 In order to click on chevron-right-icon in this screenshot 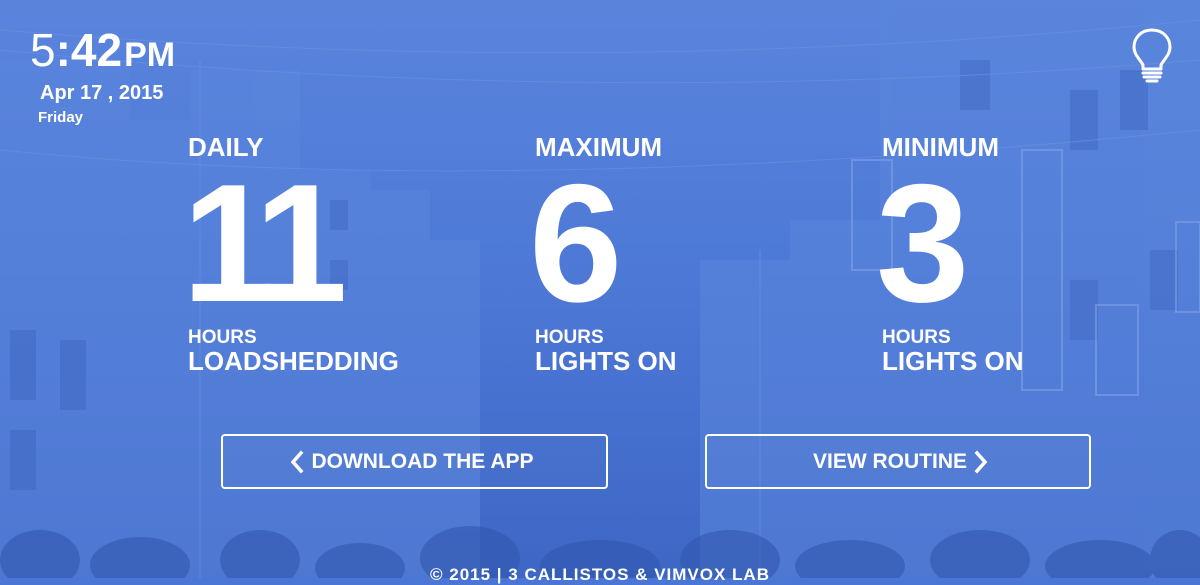, I will do `click(981, 462)`.